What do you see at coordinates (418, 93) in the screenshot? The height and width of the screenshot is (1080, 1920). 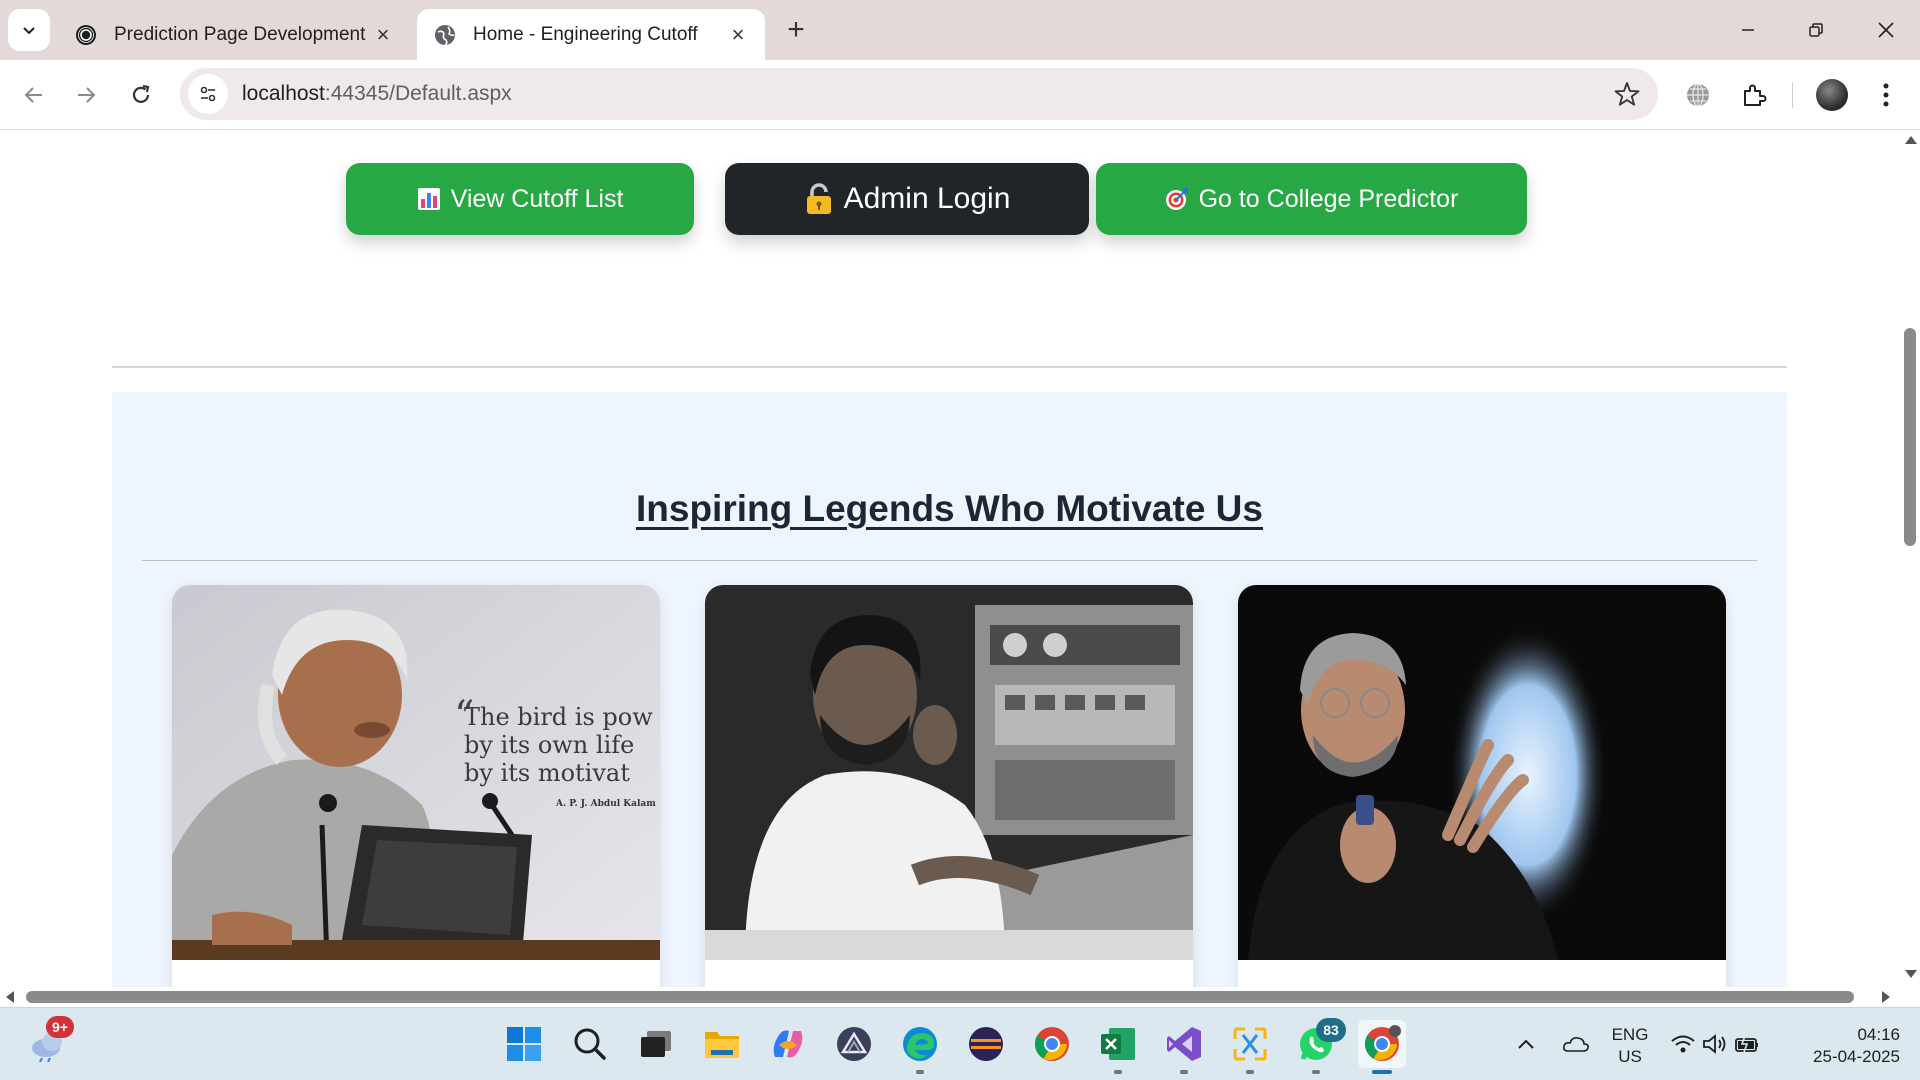 I see `url-path: :44345/Default.aspx` at bounding box center [418, 93].